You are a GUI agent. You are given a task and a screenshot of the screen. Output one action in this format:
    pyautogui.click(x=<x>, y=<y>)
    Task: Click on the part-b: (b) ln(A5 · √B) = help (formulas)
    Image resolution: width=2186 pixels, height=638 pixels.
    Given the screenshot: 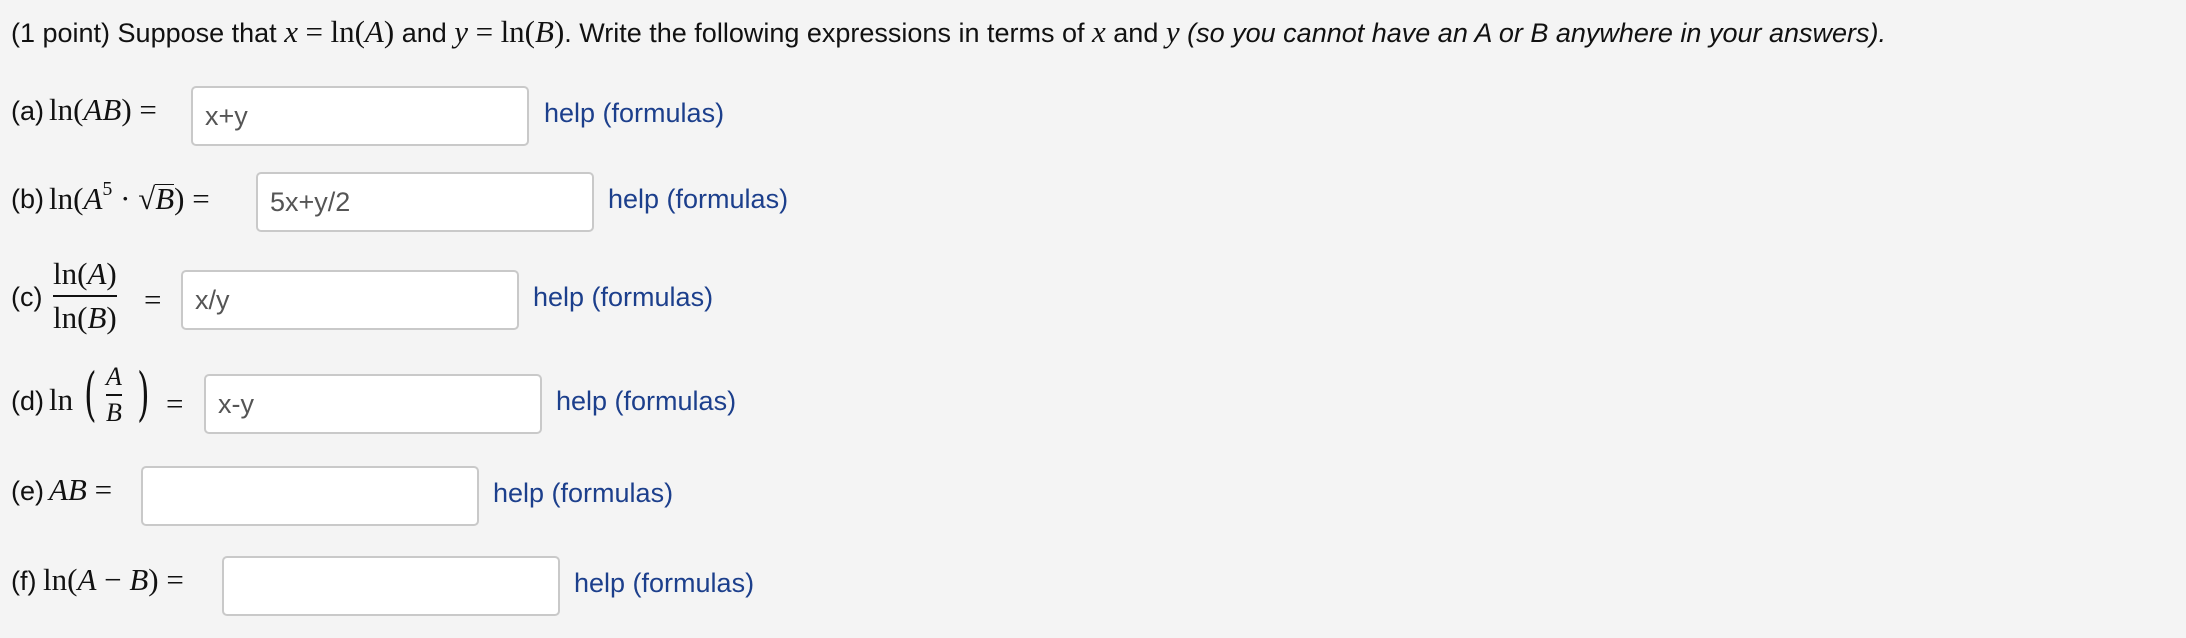 What is the action you would take?
    pyautogui.click(x=461, y=202)
    